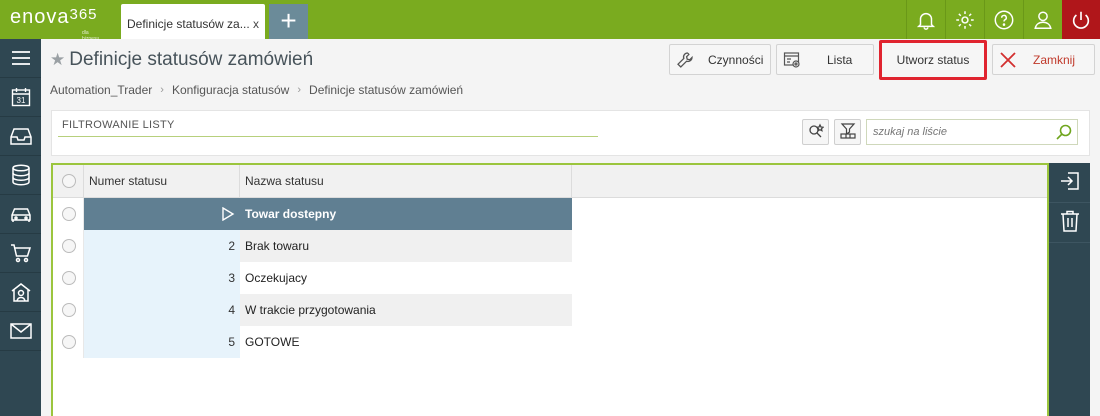 The height and width of the screenshot is (416, 1100). I want to click on table-row: 2 Brak towaru, so click(550, 246).